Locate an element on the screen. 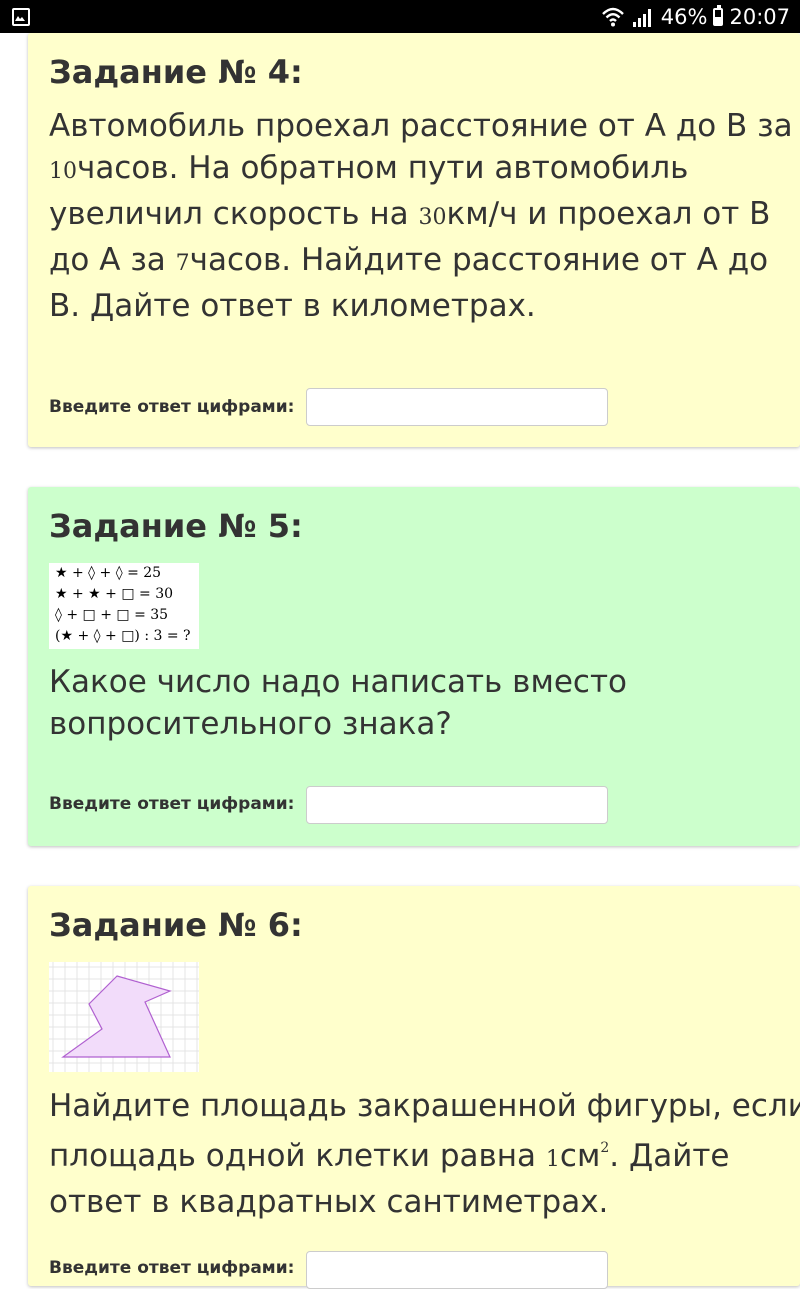  gallery-notification-icon is located at coordinates (21, 17).